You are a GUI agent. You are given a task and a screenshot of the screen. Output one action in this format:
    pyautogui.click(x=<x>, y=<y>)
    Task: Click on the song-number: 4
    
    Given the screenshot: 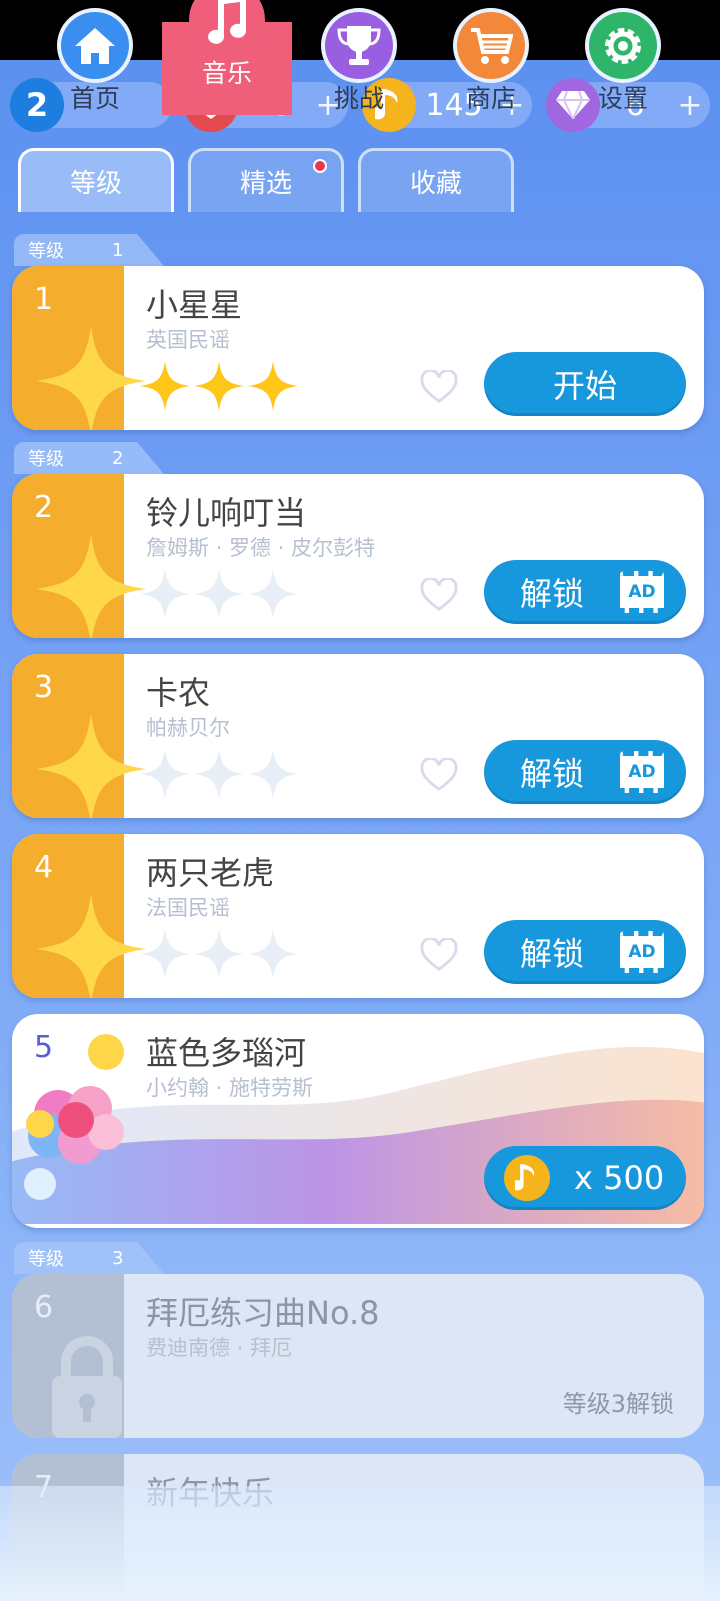 What is the action you would take?
    pyautogui.click(x=44, y=867)
    